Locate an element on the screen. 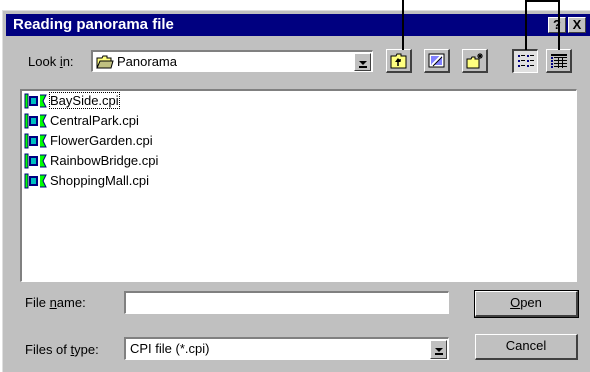 This screenshot has height=372, width=590. desktop-button is located at coordinates (437, 61).